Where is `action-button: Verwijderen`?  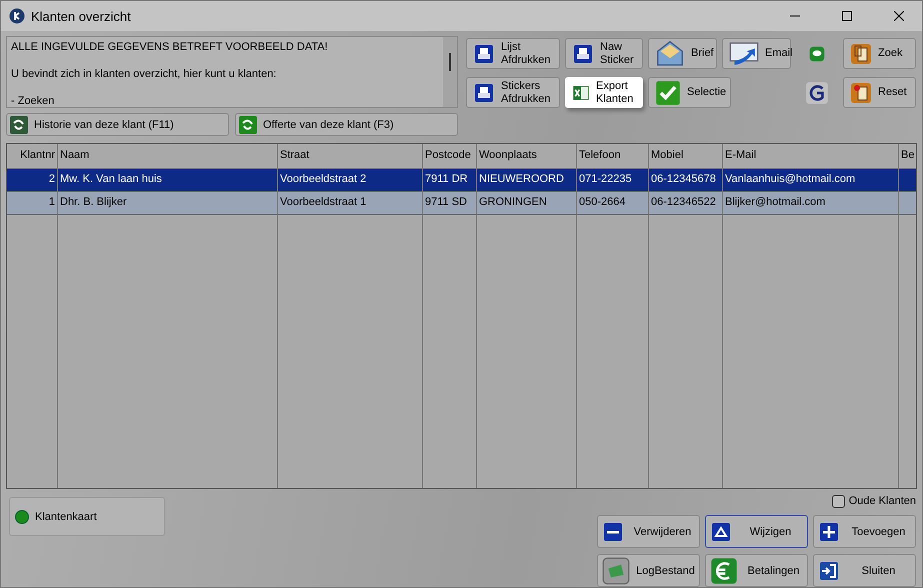
action-button: Verwijderen is located at coordinates (648, 531).